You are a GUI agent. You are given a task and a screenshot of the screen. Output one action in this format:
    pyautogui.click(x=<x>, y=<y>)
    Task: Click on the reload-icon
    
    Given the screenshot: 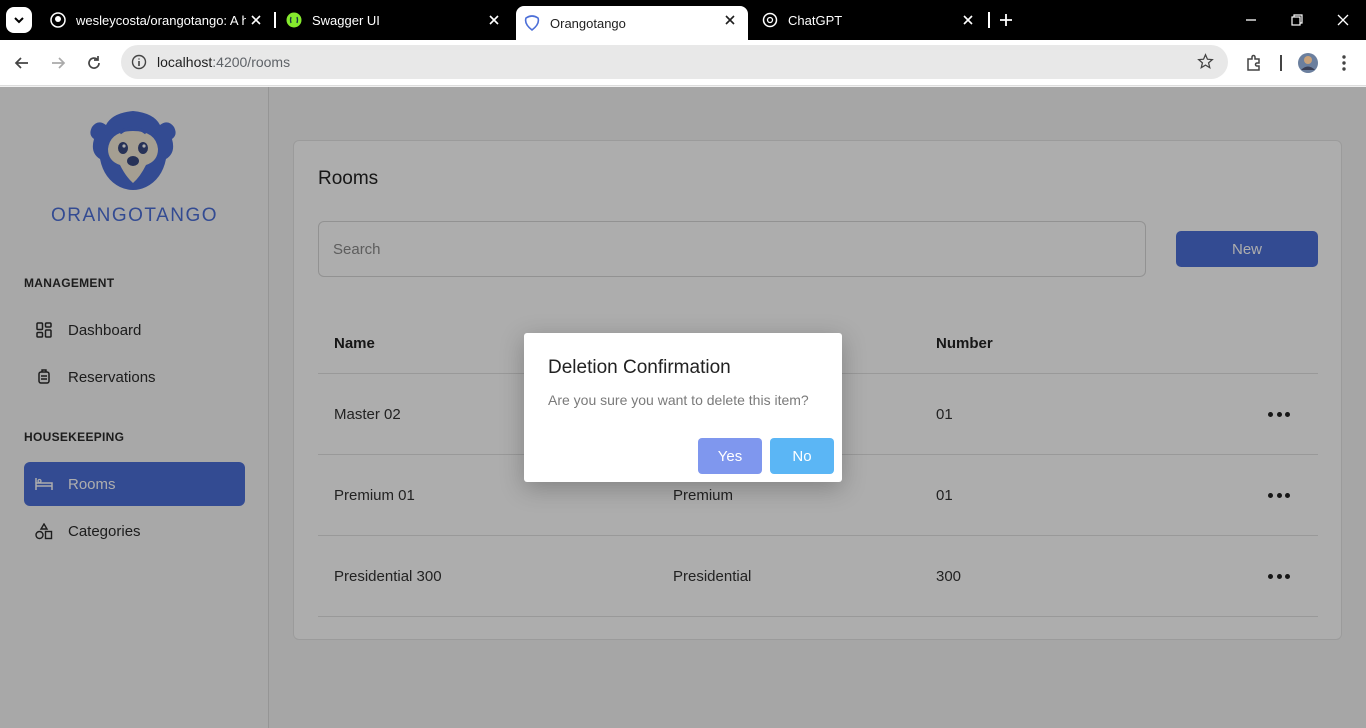 What is the action you would take?
    pyautogui.click(x=94, y=62)
    